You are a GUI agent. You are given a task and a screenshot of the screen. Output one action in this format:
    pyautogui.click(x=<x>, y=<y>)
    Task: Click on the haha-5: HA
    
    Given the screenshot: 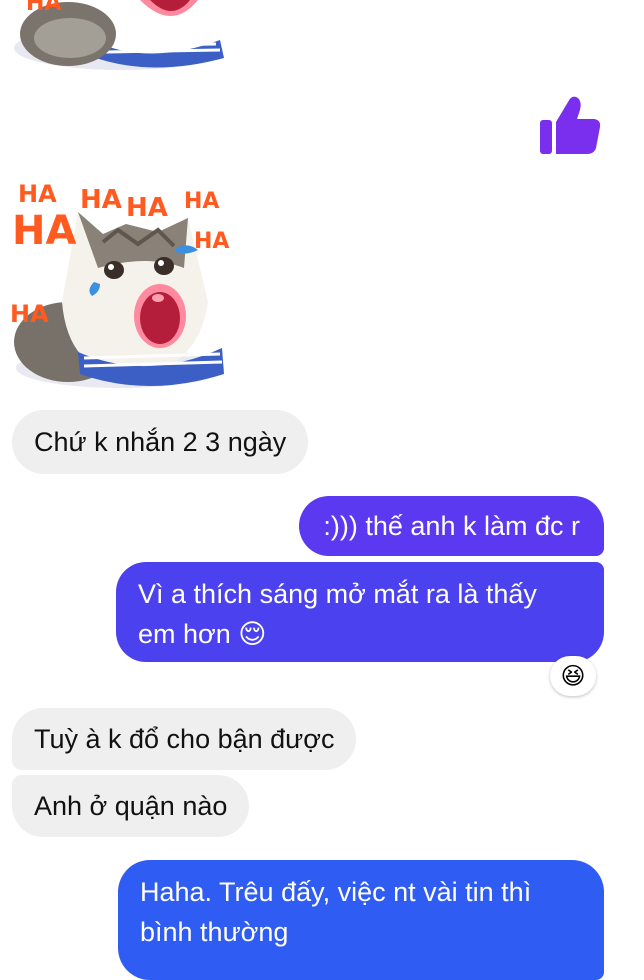 What is the action you would take?
    pyautogui.click(x=44, y=231)
    